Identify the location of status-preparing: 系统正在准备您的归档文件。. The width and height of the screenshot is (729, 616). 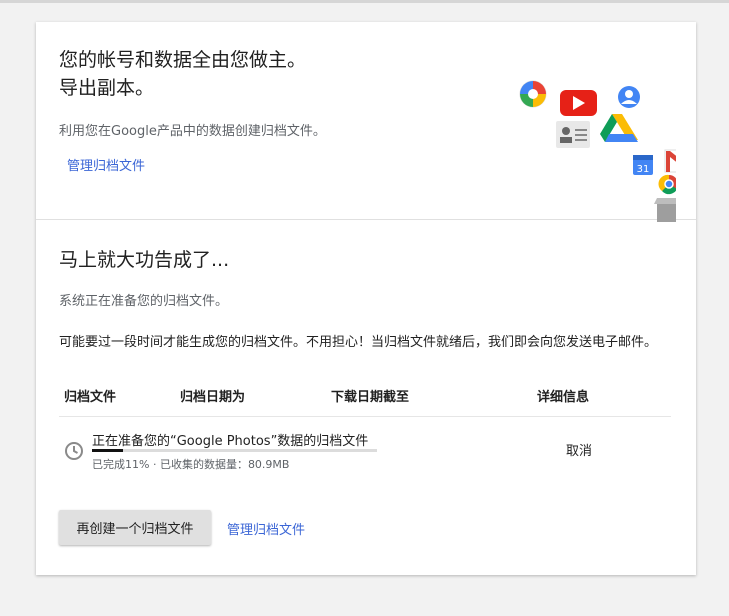
(144, 301).